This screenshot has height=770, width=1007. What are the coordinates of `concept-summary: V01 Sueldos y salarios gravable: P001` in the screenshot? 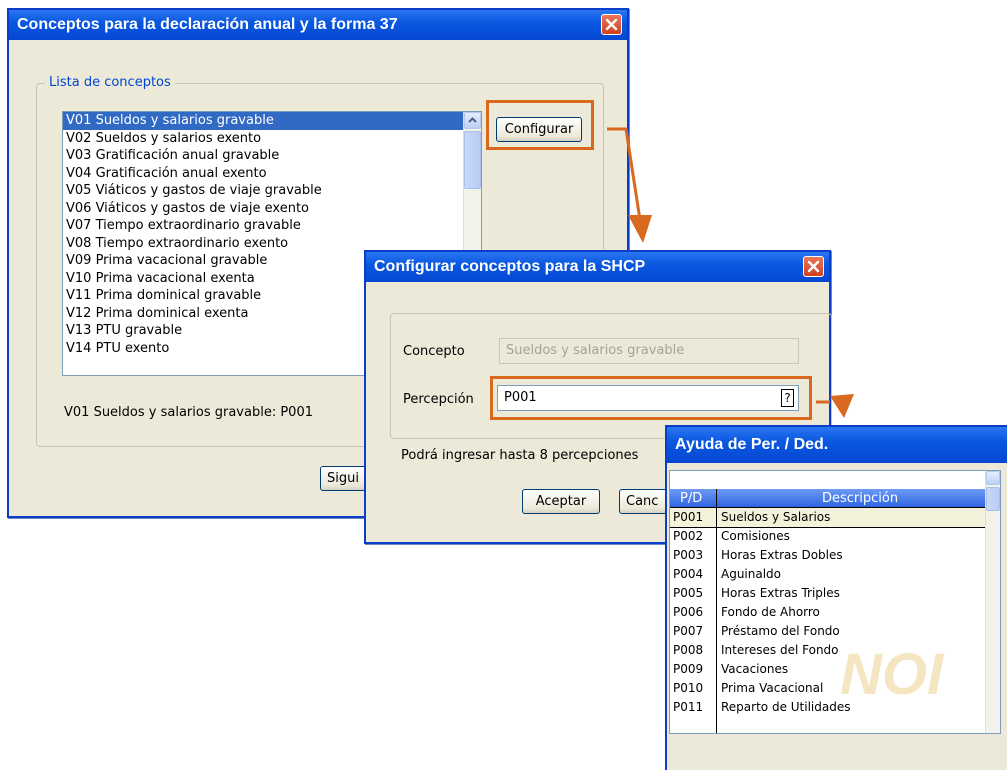 It's located at (188, 412).